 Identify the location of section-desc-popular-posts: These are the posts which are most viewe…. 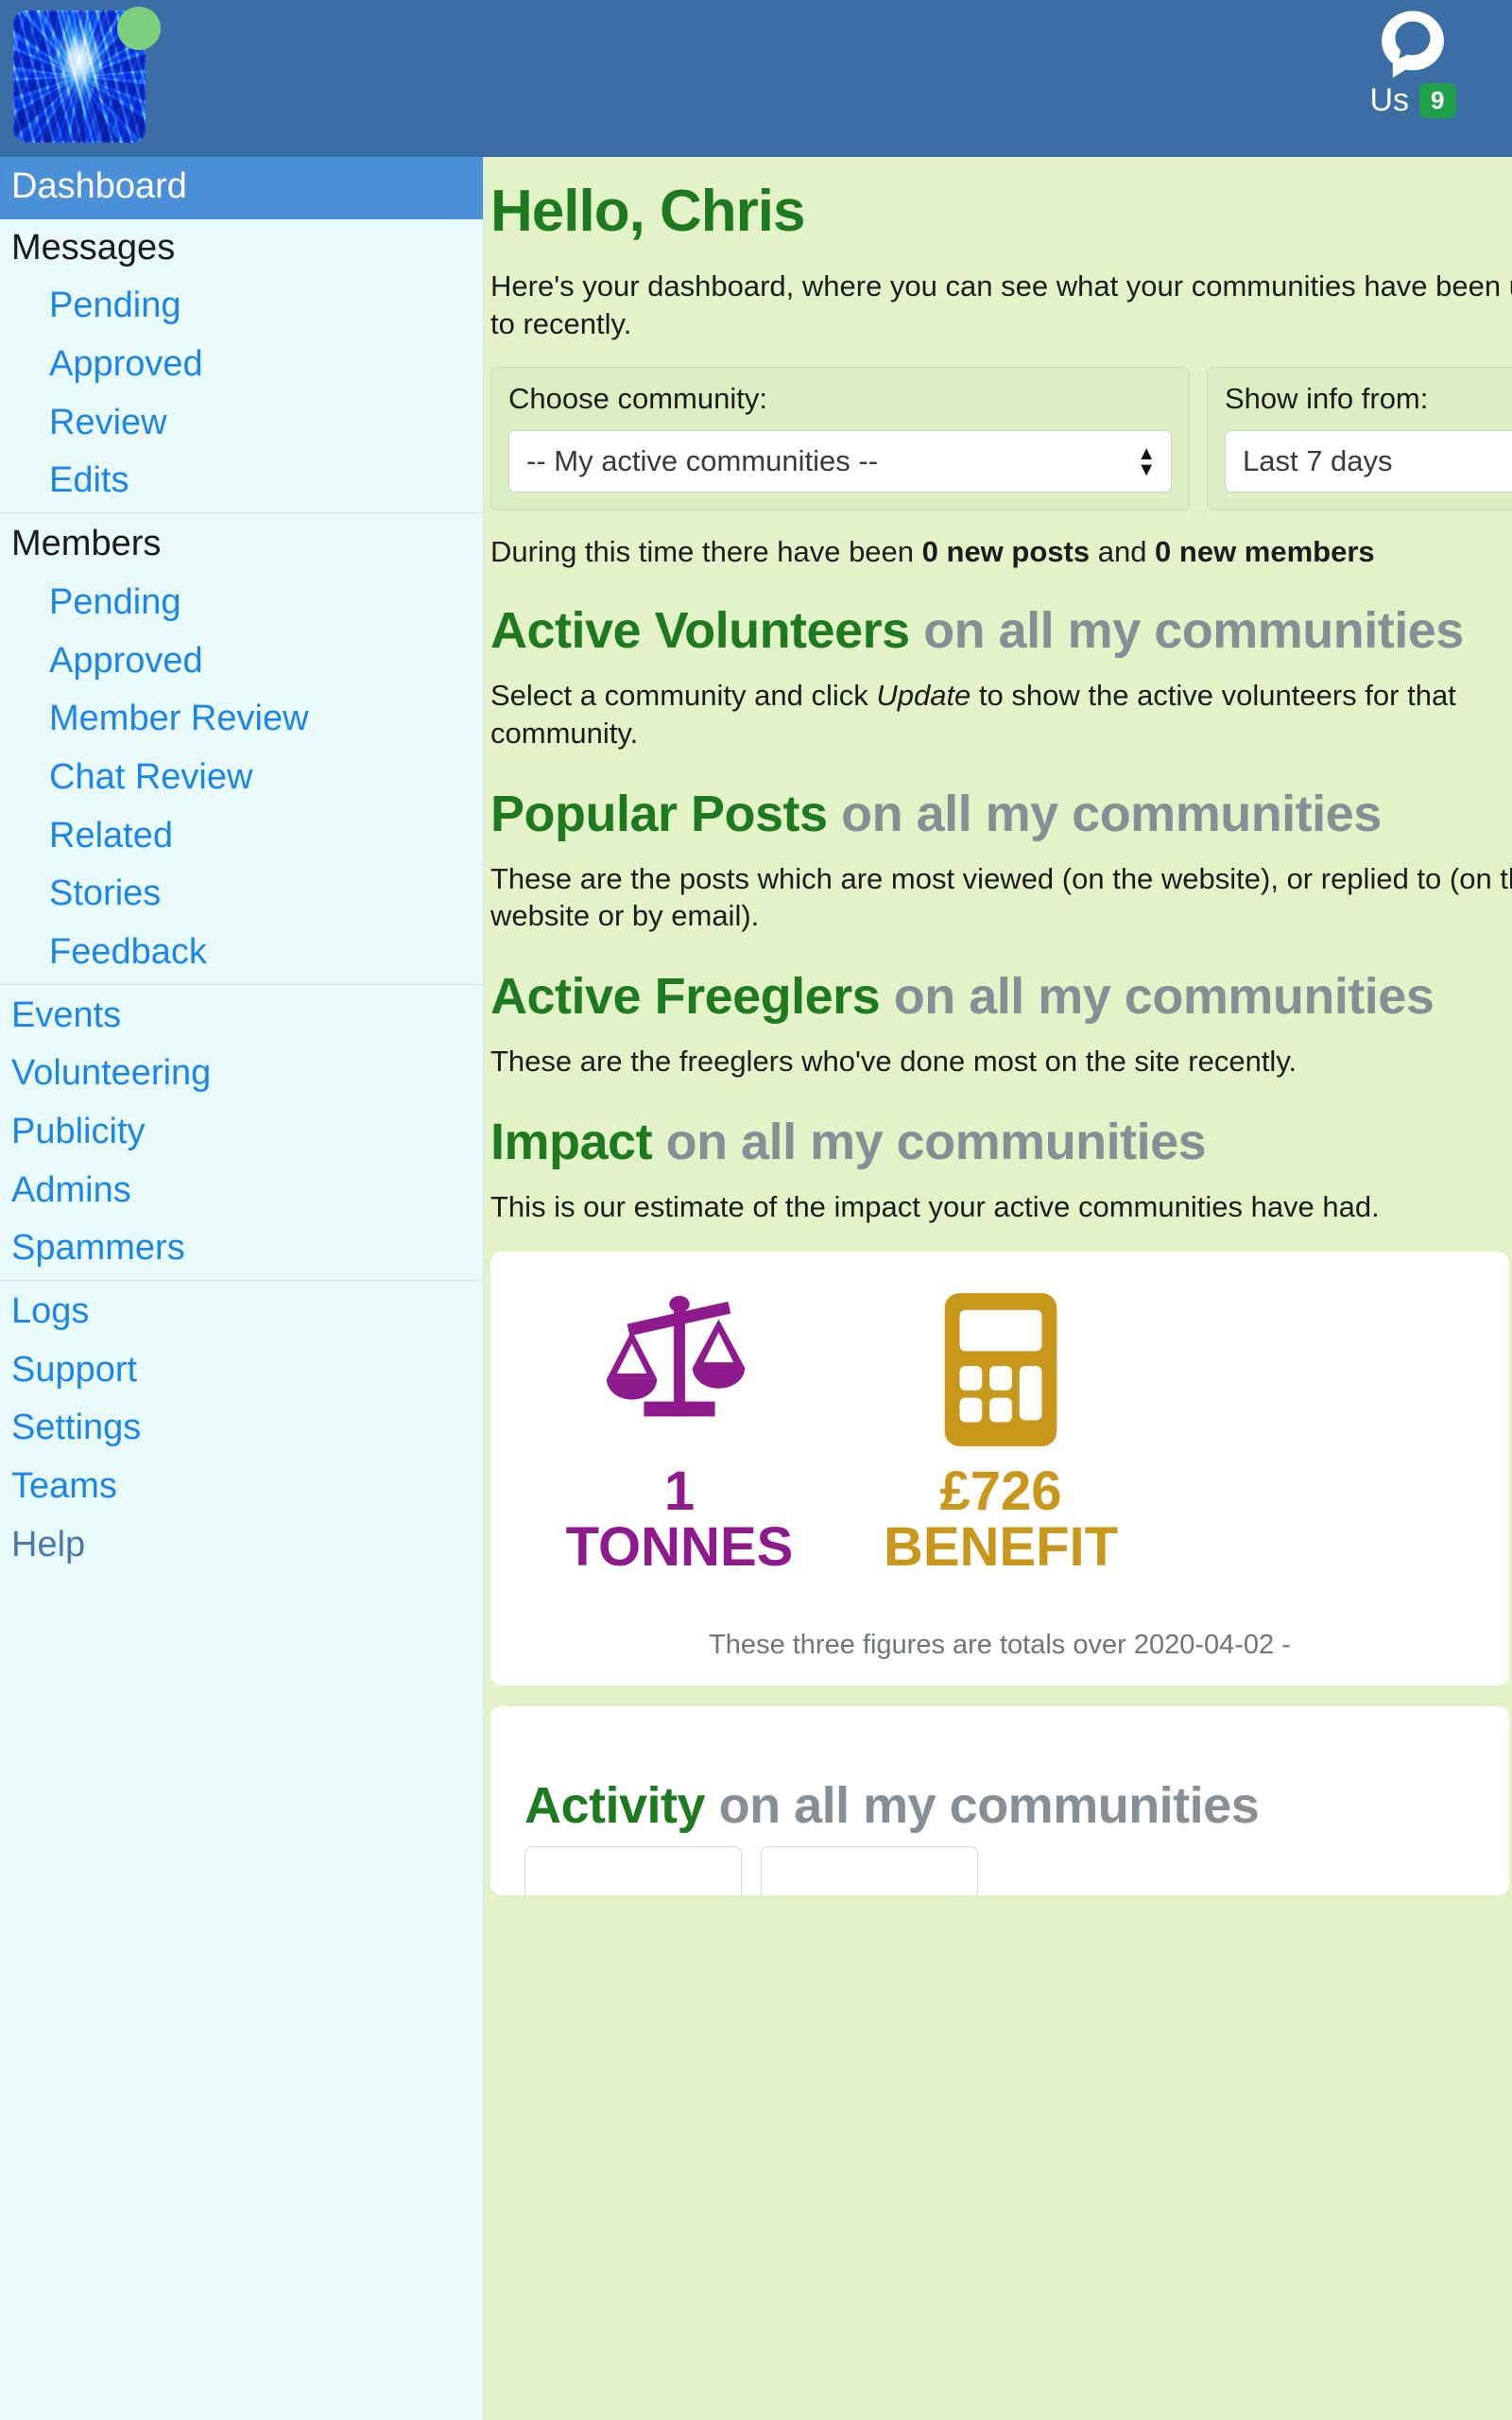
(1001, 897).